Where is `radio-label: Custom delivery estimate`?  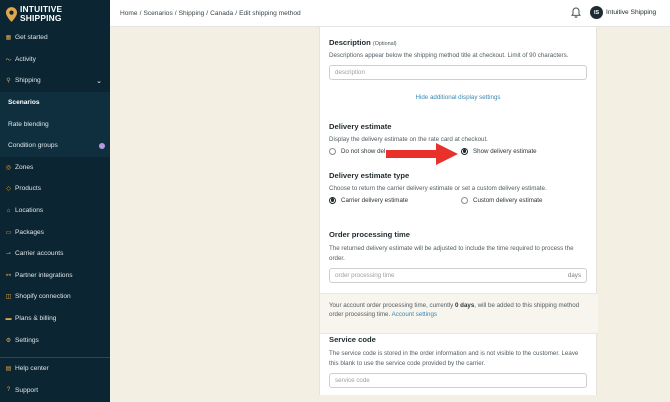
radio-label: Custom delivery estimate is located at coordinates (508, 200).